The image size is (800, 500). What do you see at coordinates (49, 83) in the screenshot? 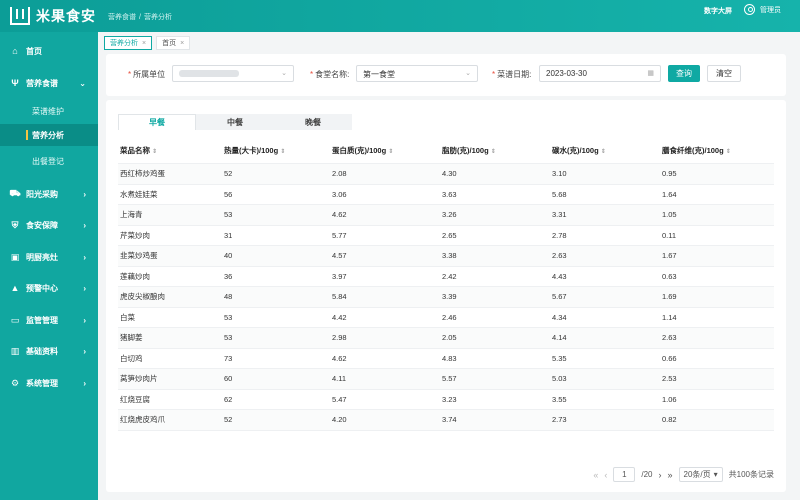
I see `sidebar-item-nutrition: Ψ 营养食谱 ⌄` at bounding box center [49, 83].